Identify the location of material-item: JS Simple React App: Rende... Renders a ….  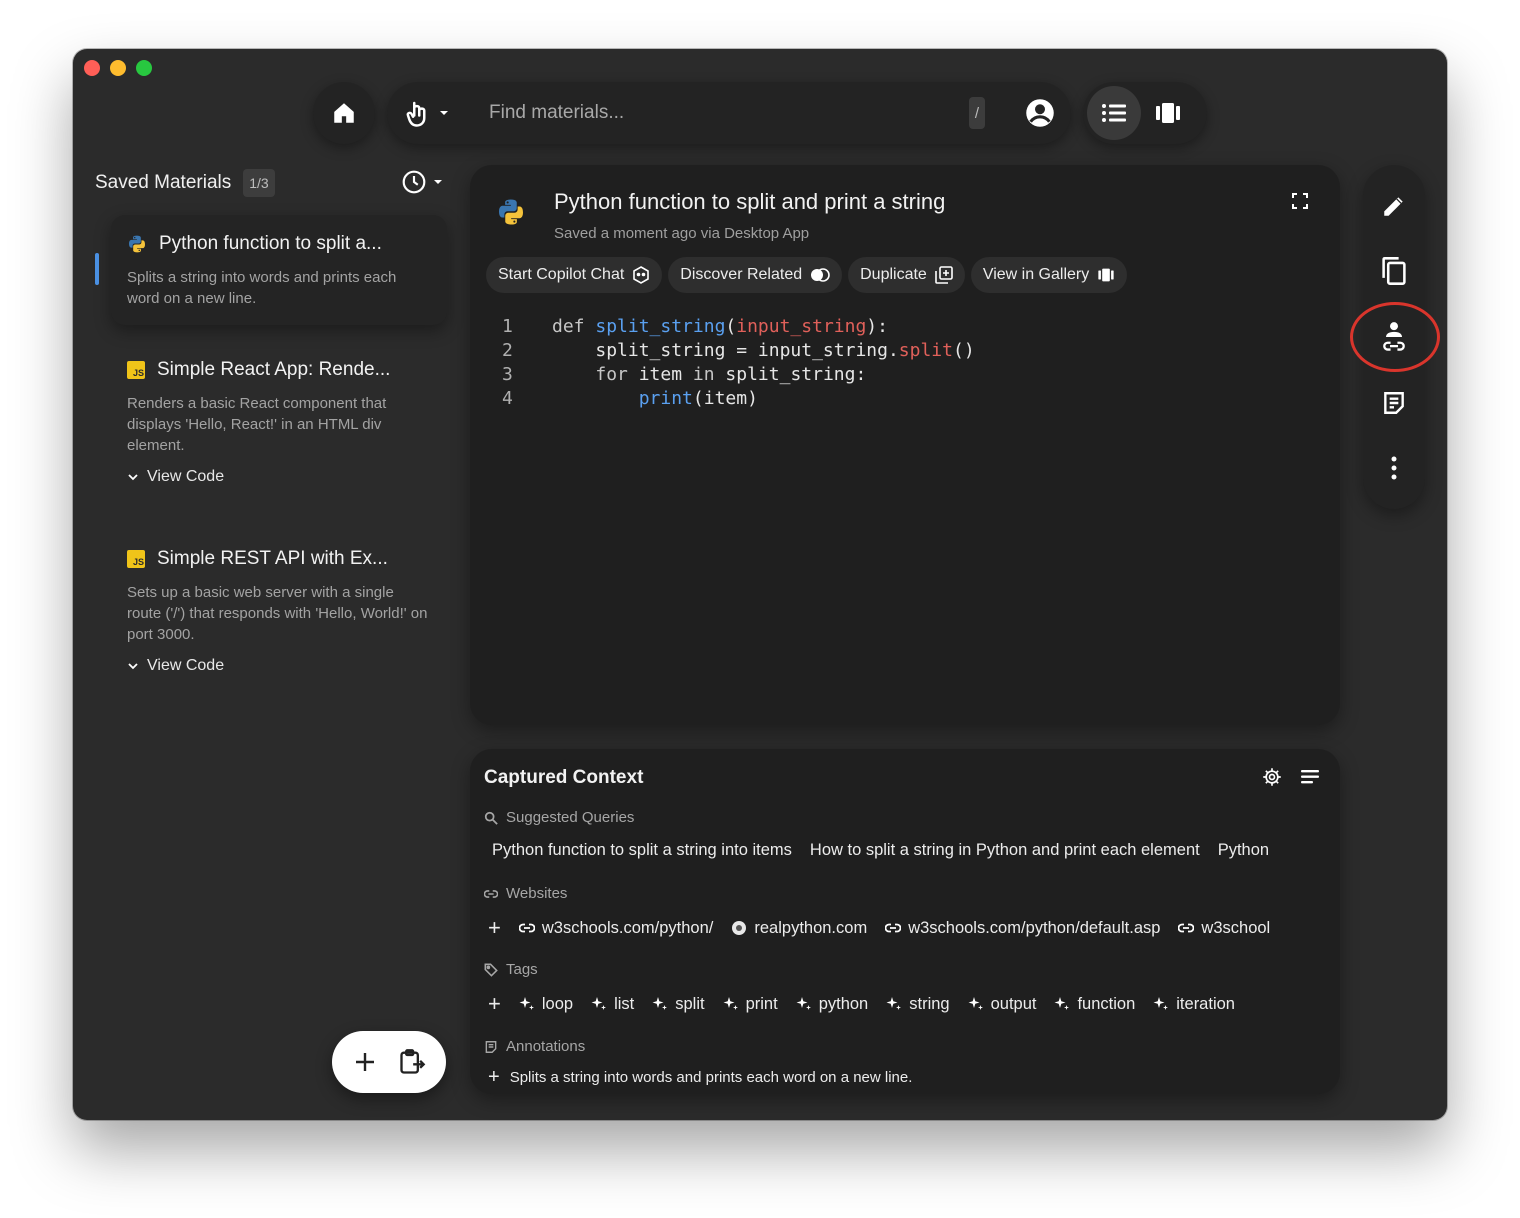
(271, 421).